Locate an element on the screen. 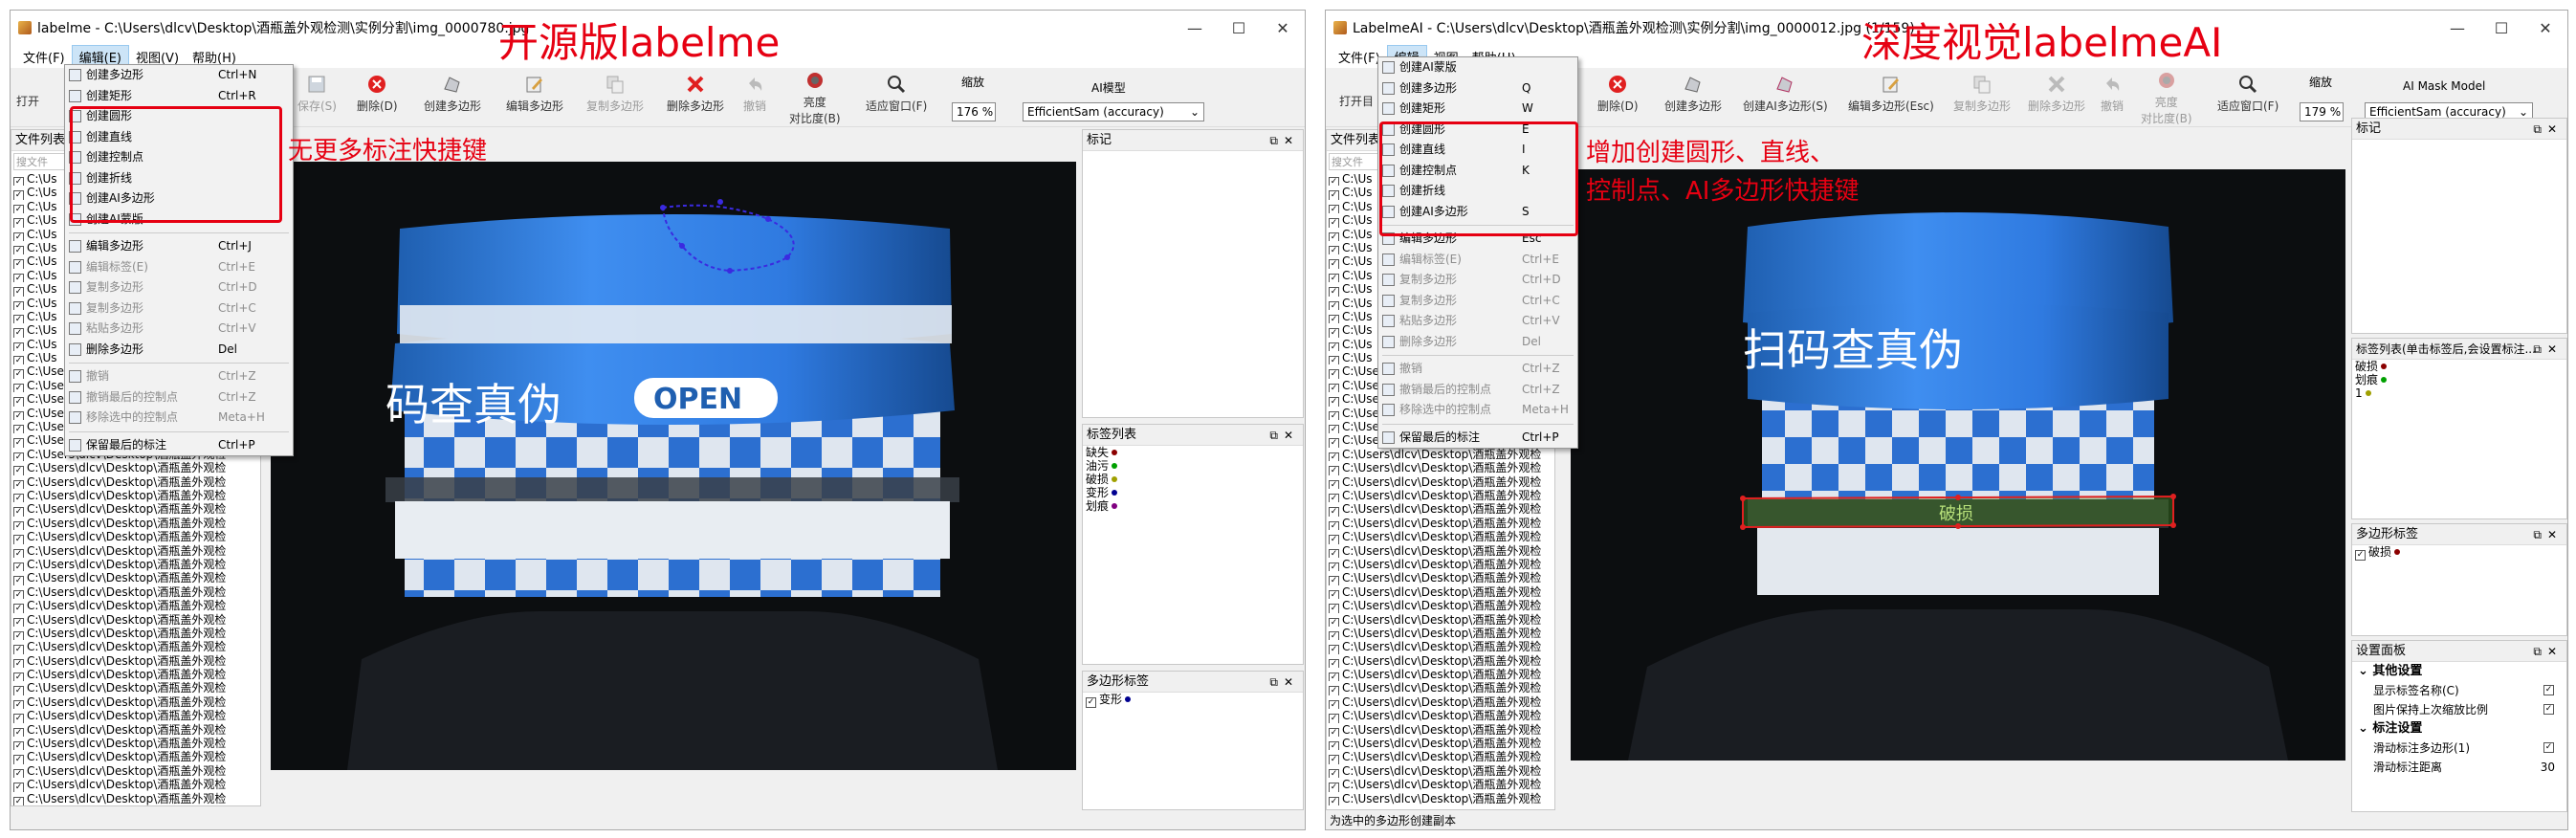 This screenshot has height=838, width=2576. label-item: 1 is located at coordinates (2459, 393).